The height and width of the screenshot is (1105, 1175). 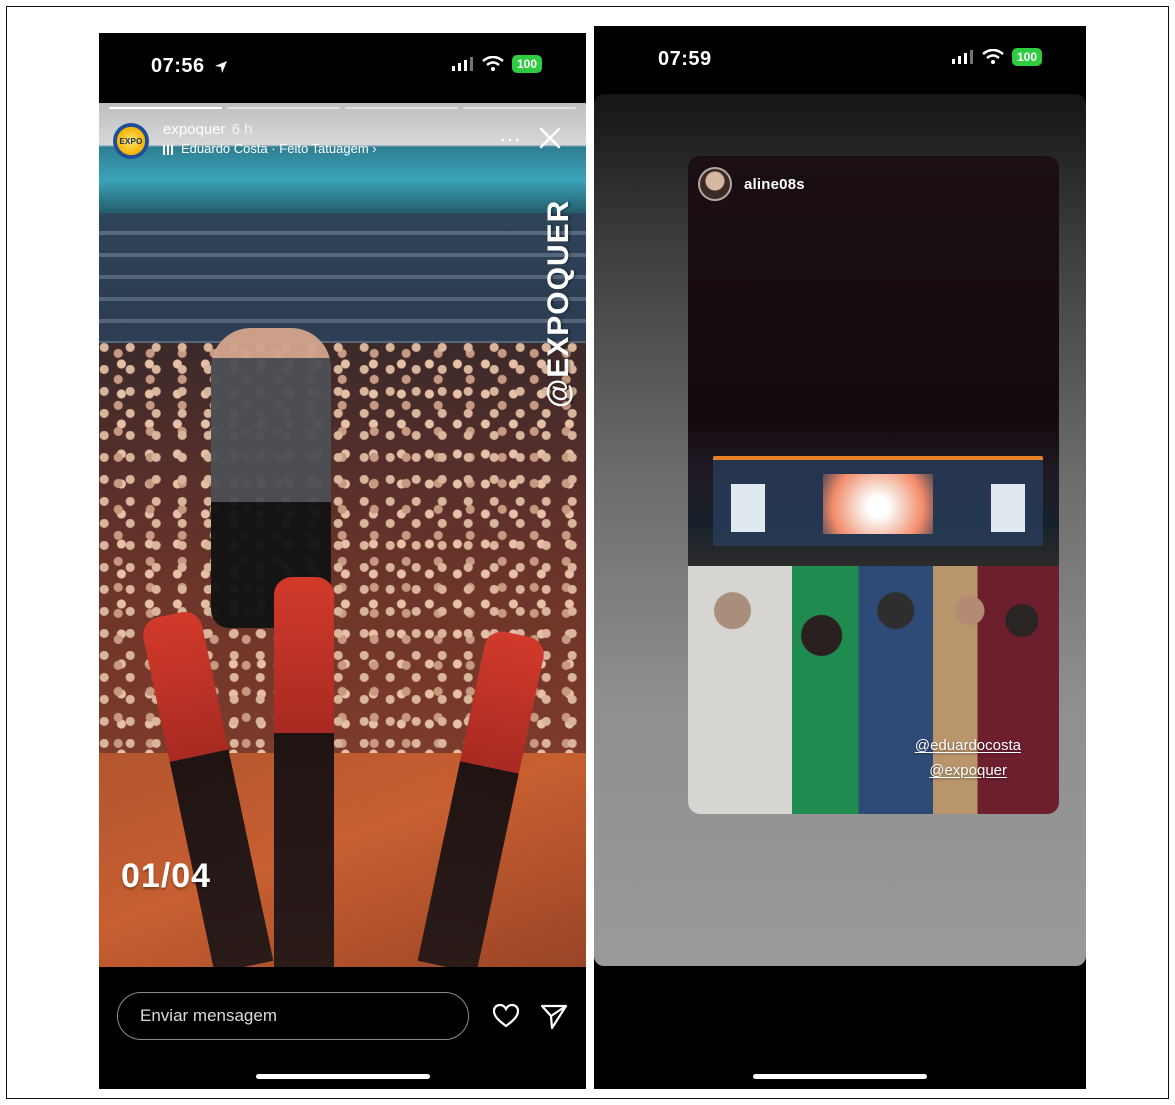 What do you see at coordinates (275, 148) in the screenshot?
I see `music-title: Eduardo Costa · Feito Tatuagem` at bounding box center [275, 148].